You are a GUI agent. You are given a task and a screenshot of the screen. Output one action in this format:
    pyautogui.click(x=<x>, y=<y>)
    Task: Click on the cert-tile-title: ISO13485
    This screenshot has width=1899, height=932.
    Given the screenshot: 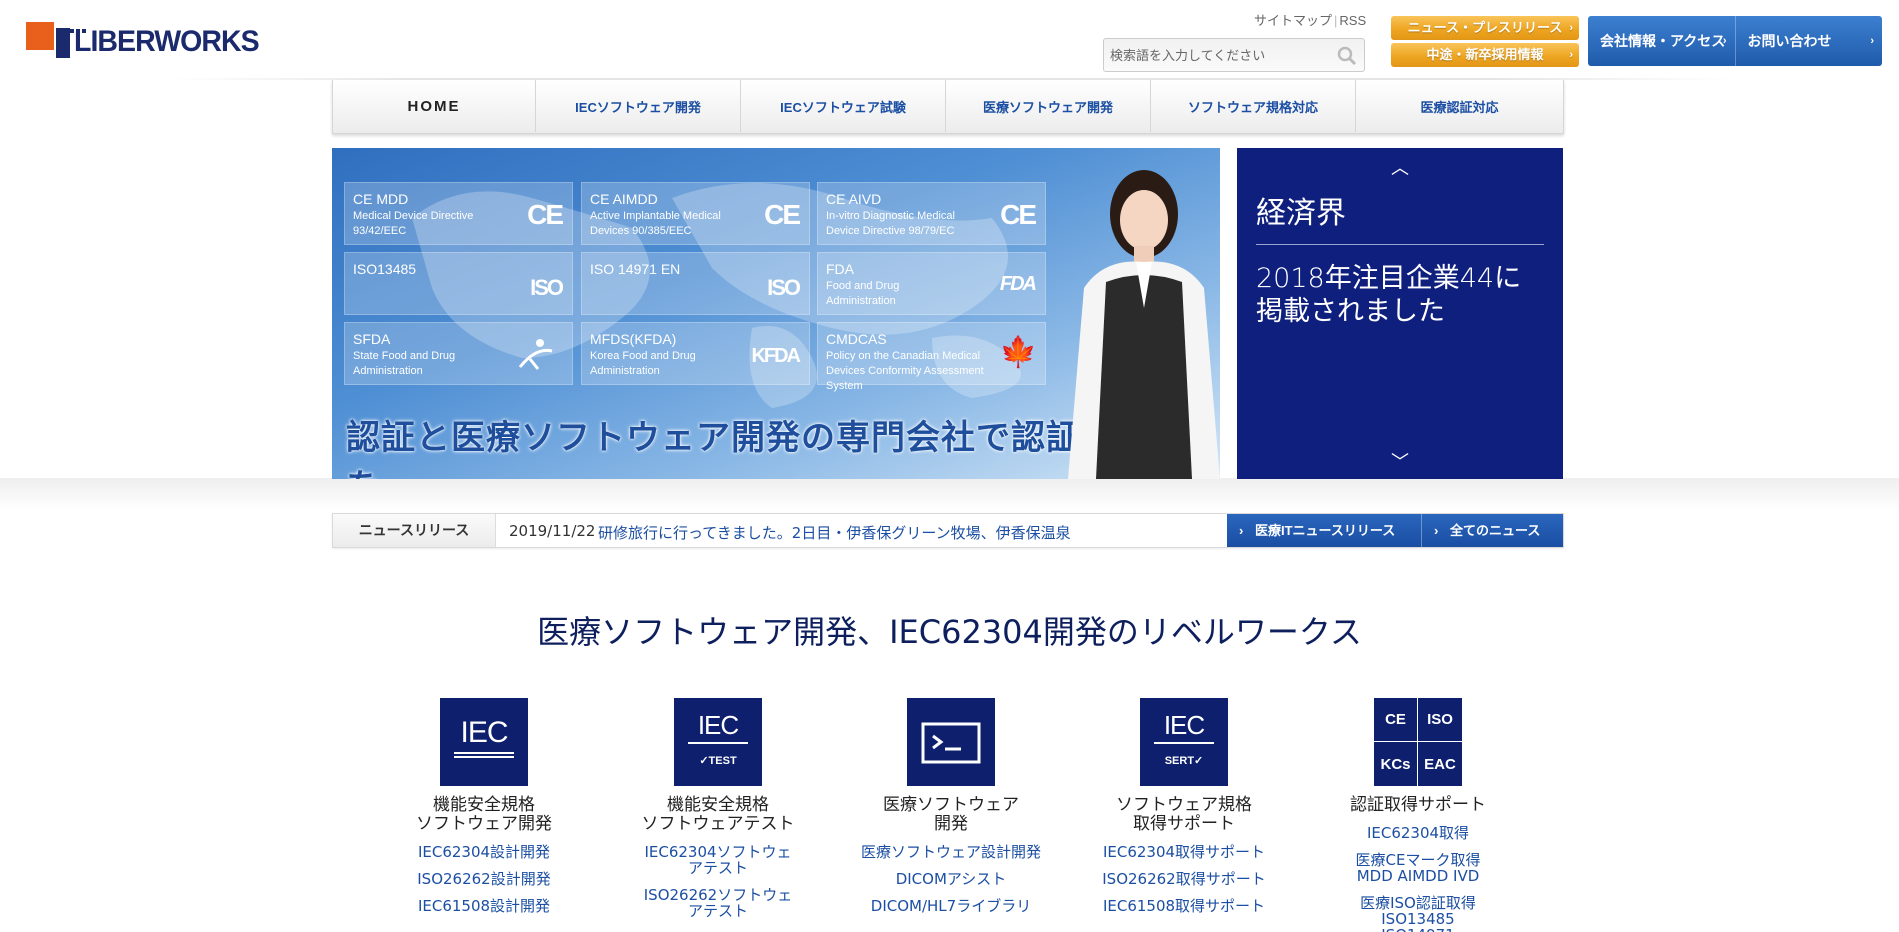 What is the action you would take?
    pyautogui.click(x=385, y=269)
    